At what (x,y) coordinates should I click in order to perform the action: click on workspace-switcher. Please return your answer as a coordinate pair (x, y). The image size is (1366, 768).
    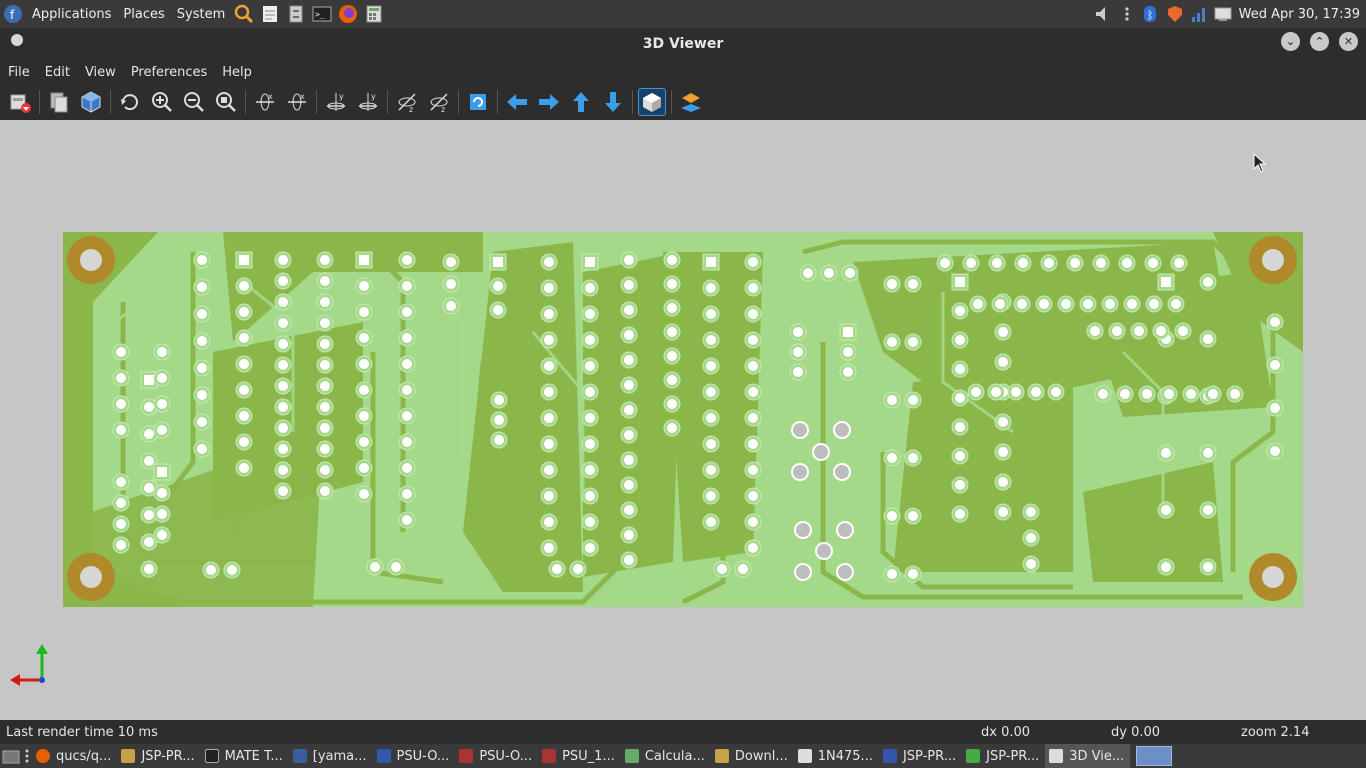
    Looking at the image, I should click on (1154, 756).